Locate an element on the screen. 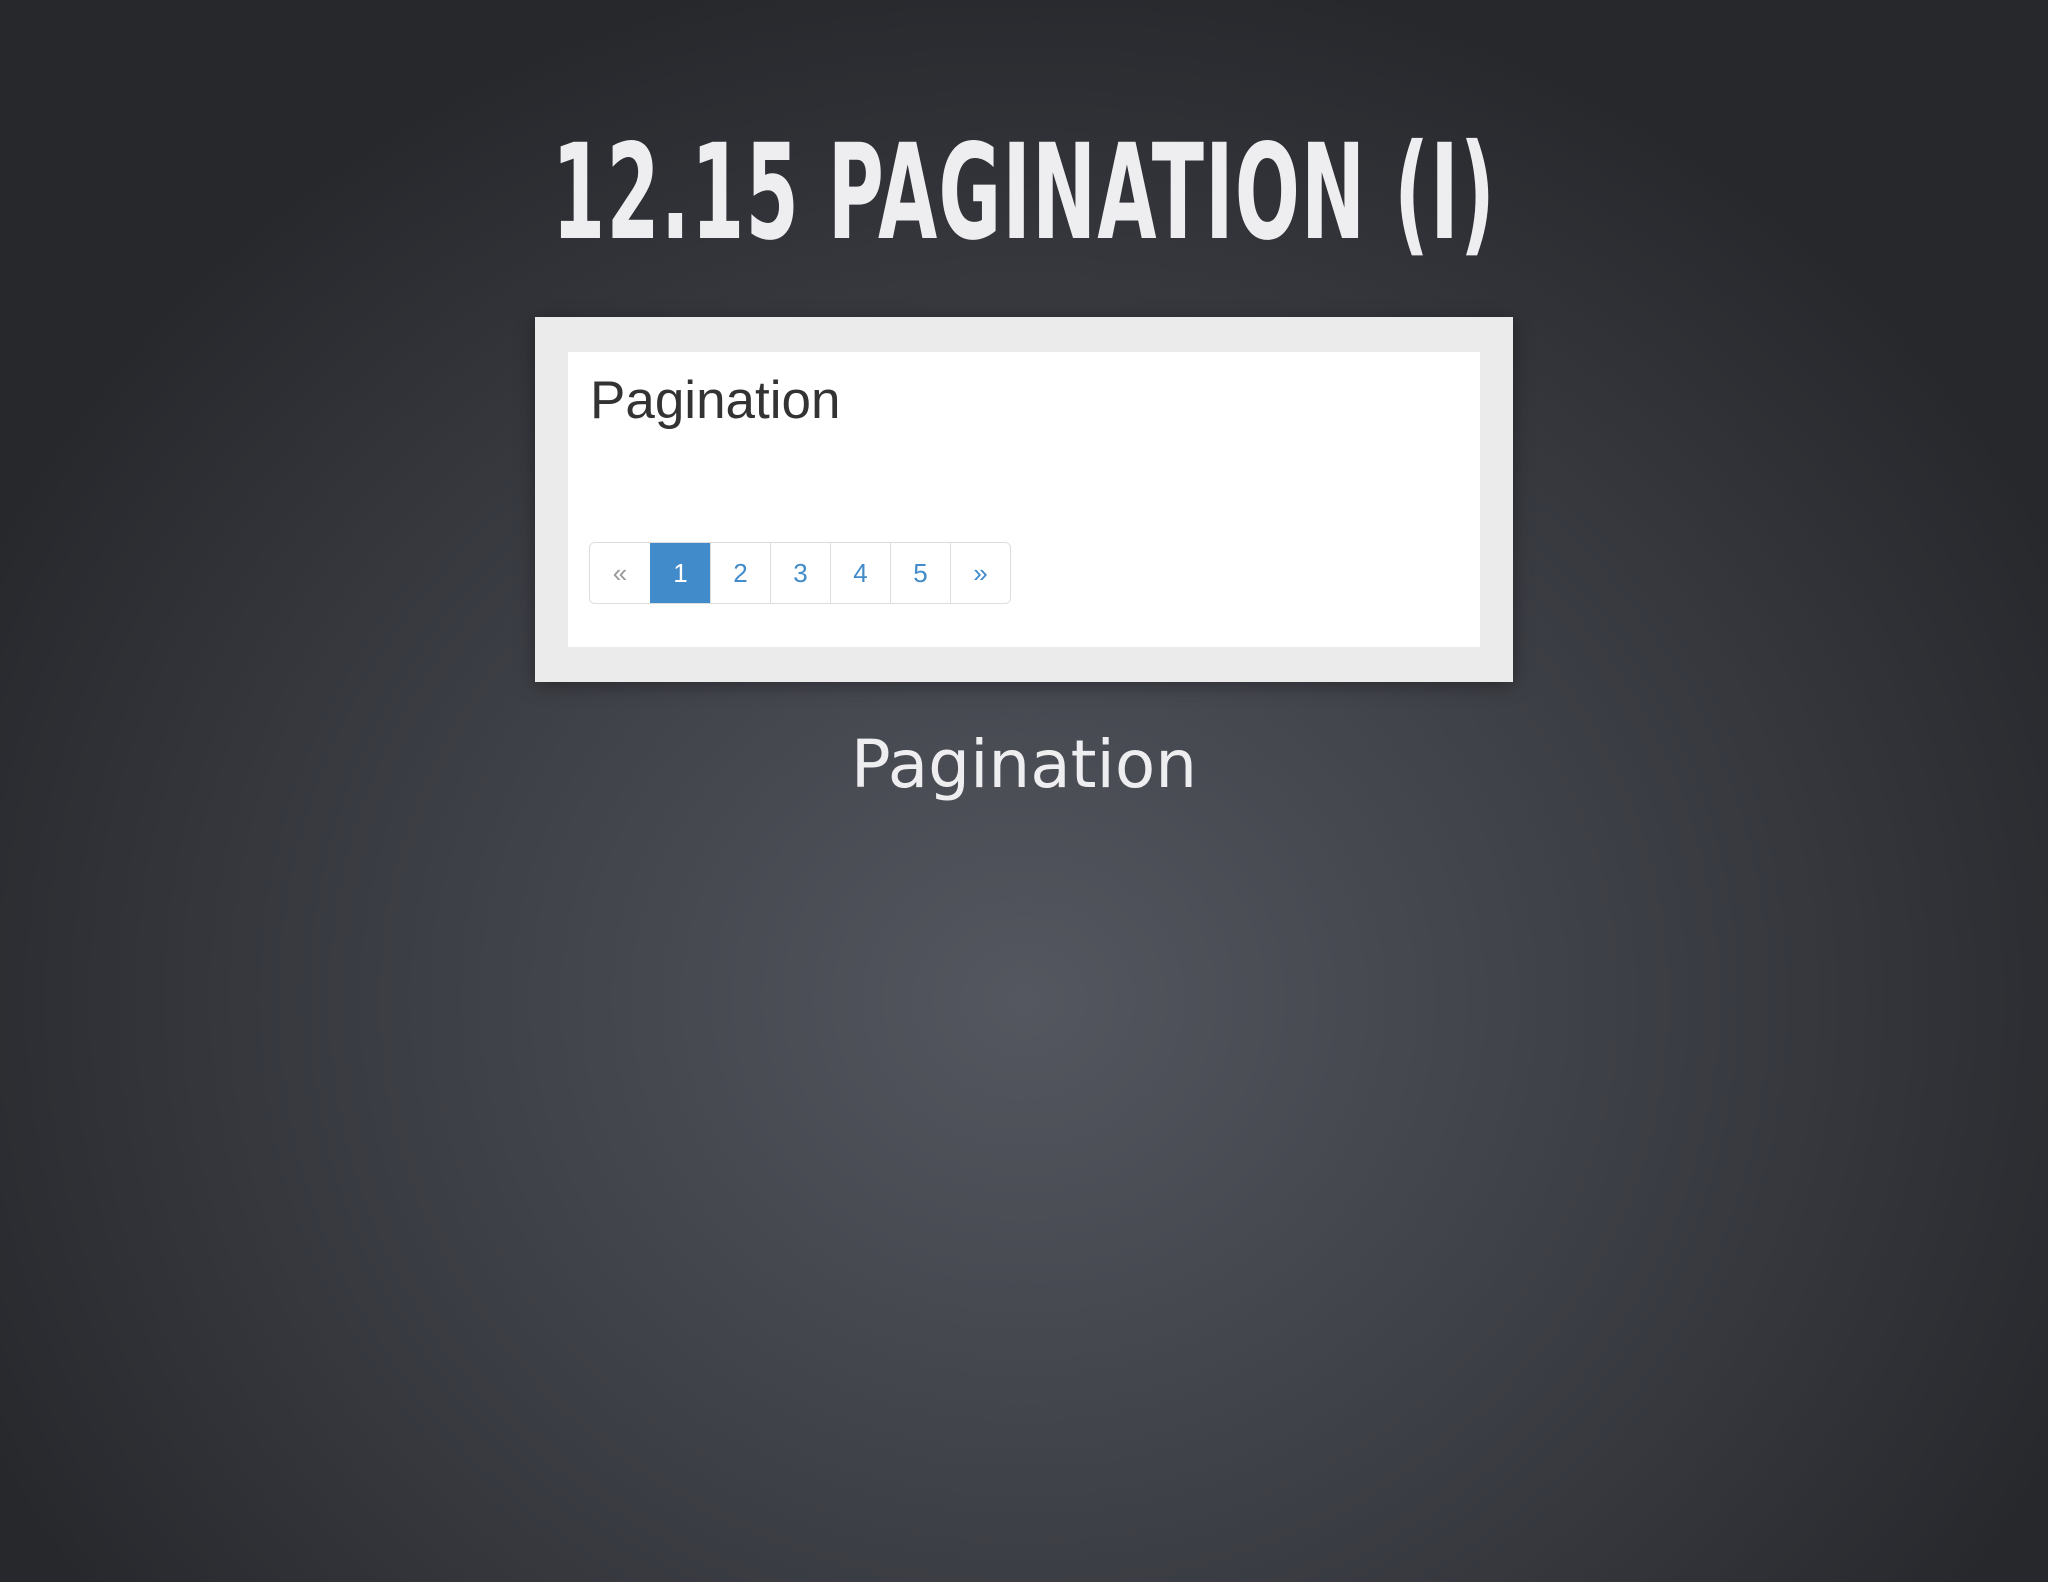 Image resolution: width=2048 pixels, height=1582 pixels. screenshot-frame: Pagination « 1 2 3 4 5 » is located at coordinates (1024, 499).